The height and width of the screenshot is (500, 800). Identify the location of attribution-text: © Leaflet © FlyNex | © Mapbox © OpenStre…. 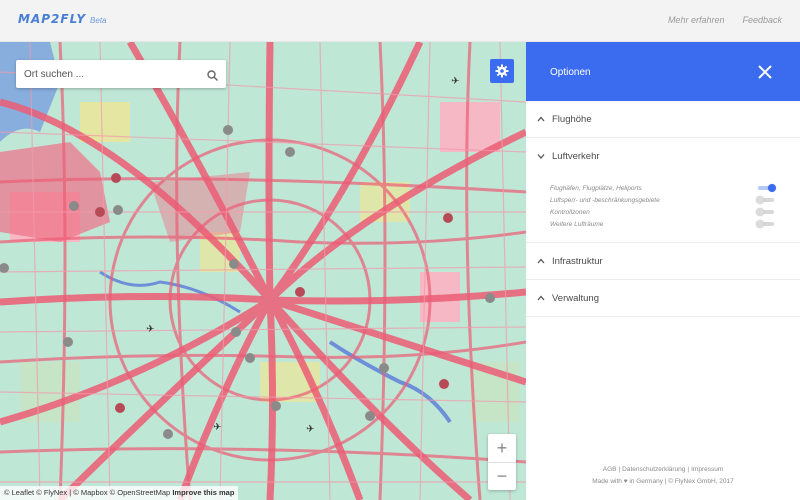
(87, 492).